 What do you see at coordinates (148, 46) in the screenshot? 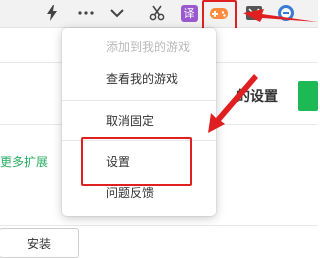
I see `menu-item-add-to-my-games: 添加到我的游戏` at bounding box center [148, 46].